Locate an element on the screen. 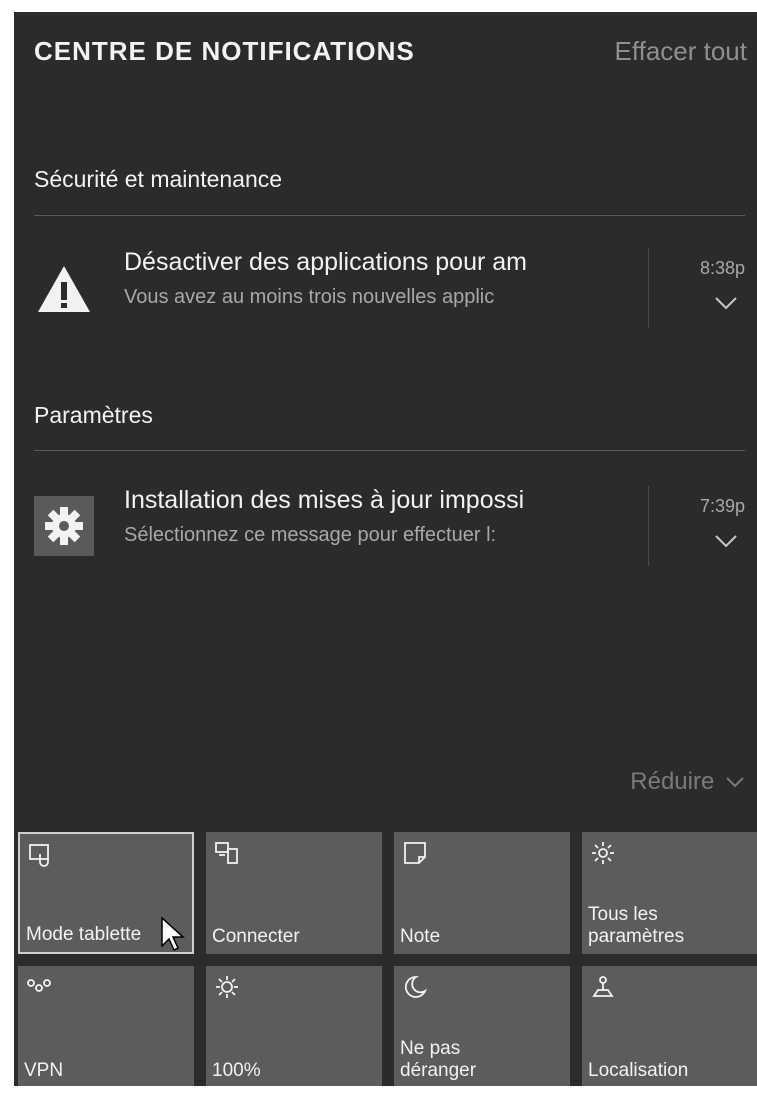  collapse-button: Réduire is located at coordinates (687, 782).